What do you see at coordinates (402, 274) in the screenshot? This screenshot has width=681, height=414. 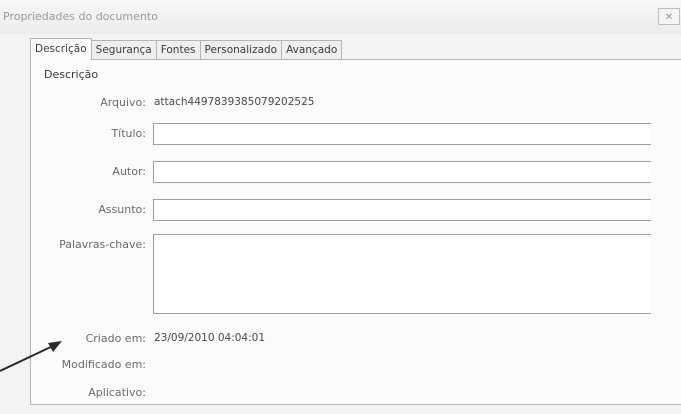 I see `keywords-field` at bounding box center [402, 274].